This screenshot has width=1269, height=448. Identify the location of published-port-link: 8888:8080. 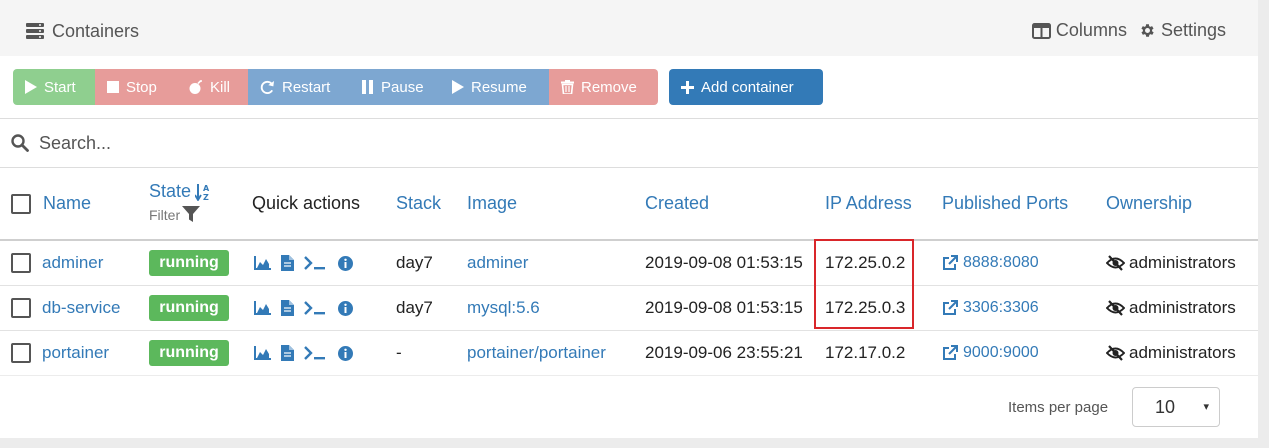
(990, 263).